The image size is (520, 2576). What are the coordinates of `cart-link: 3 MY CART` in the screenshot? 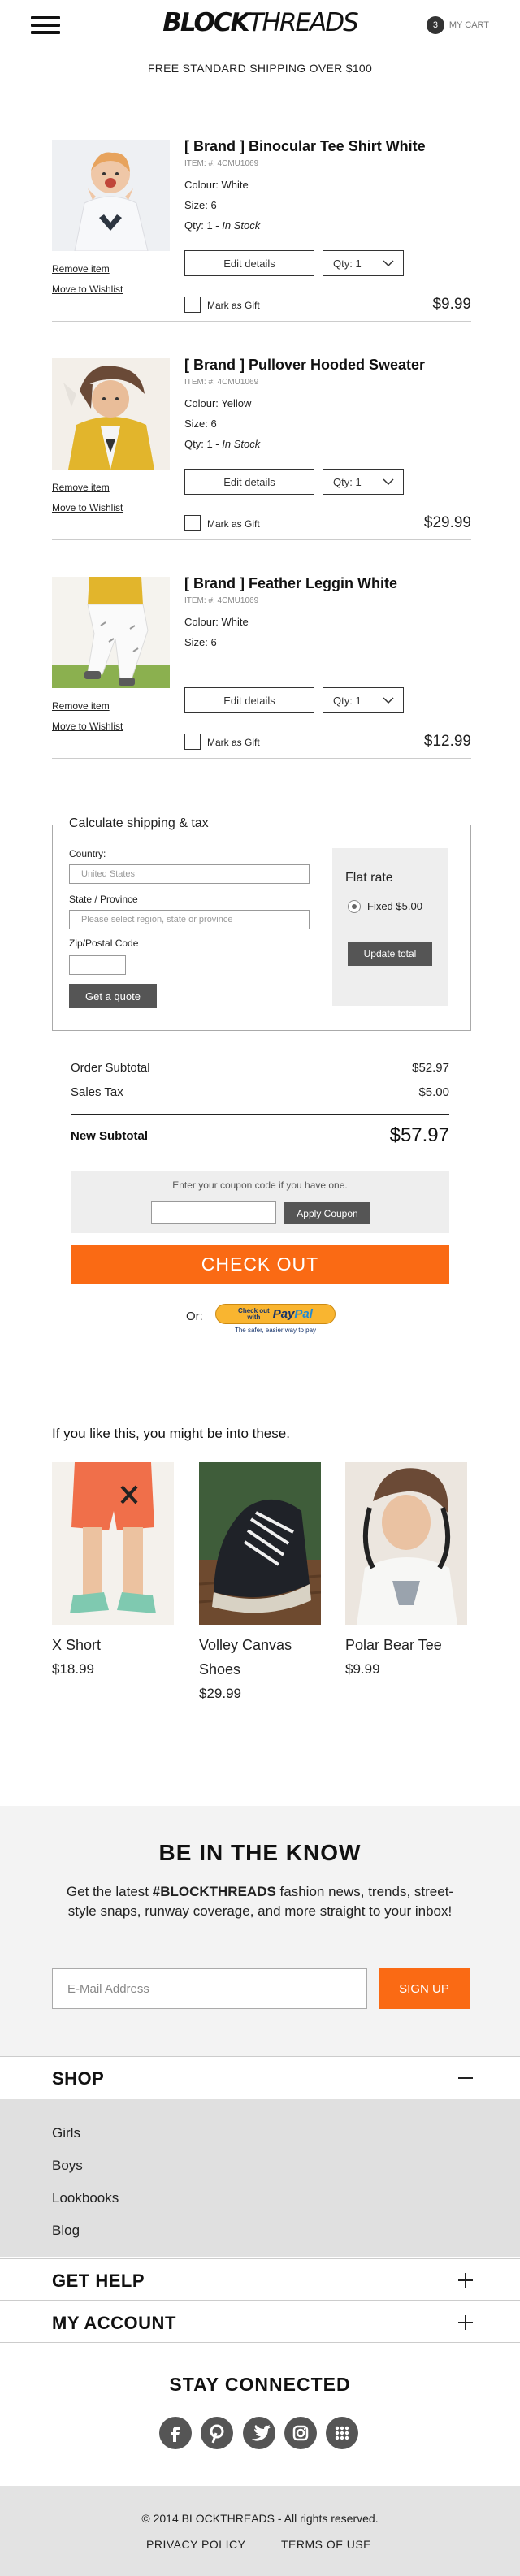 It's located at (457, 25).